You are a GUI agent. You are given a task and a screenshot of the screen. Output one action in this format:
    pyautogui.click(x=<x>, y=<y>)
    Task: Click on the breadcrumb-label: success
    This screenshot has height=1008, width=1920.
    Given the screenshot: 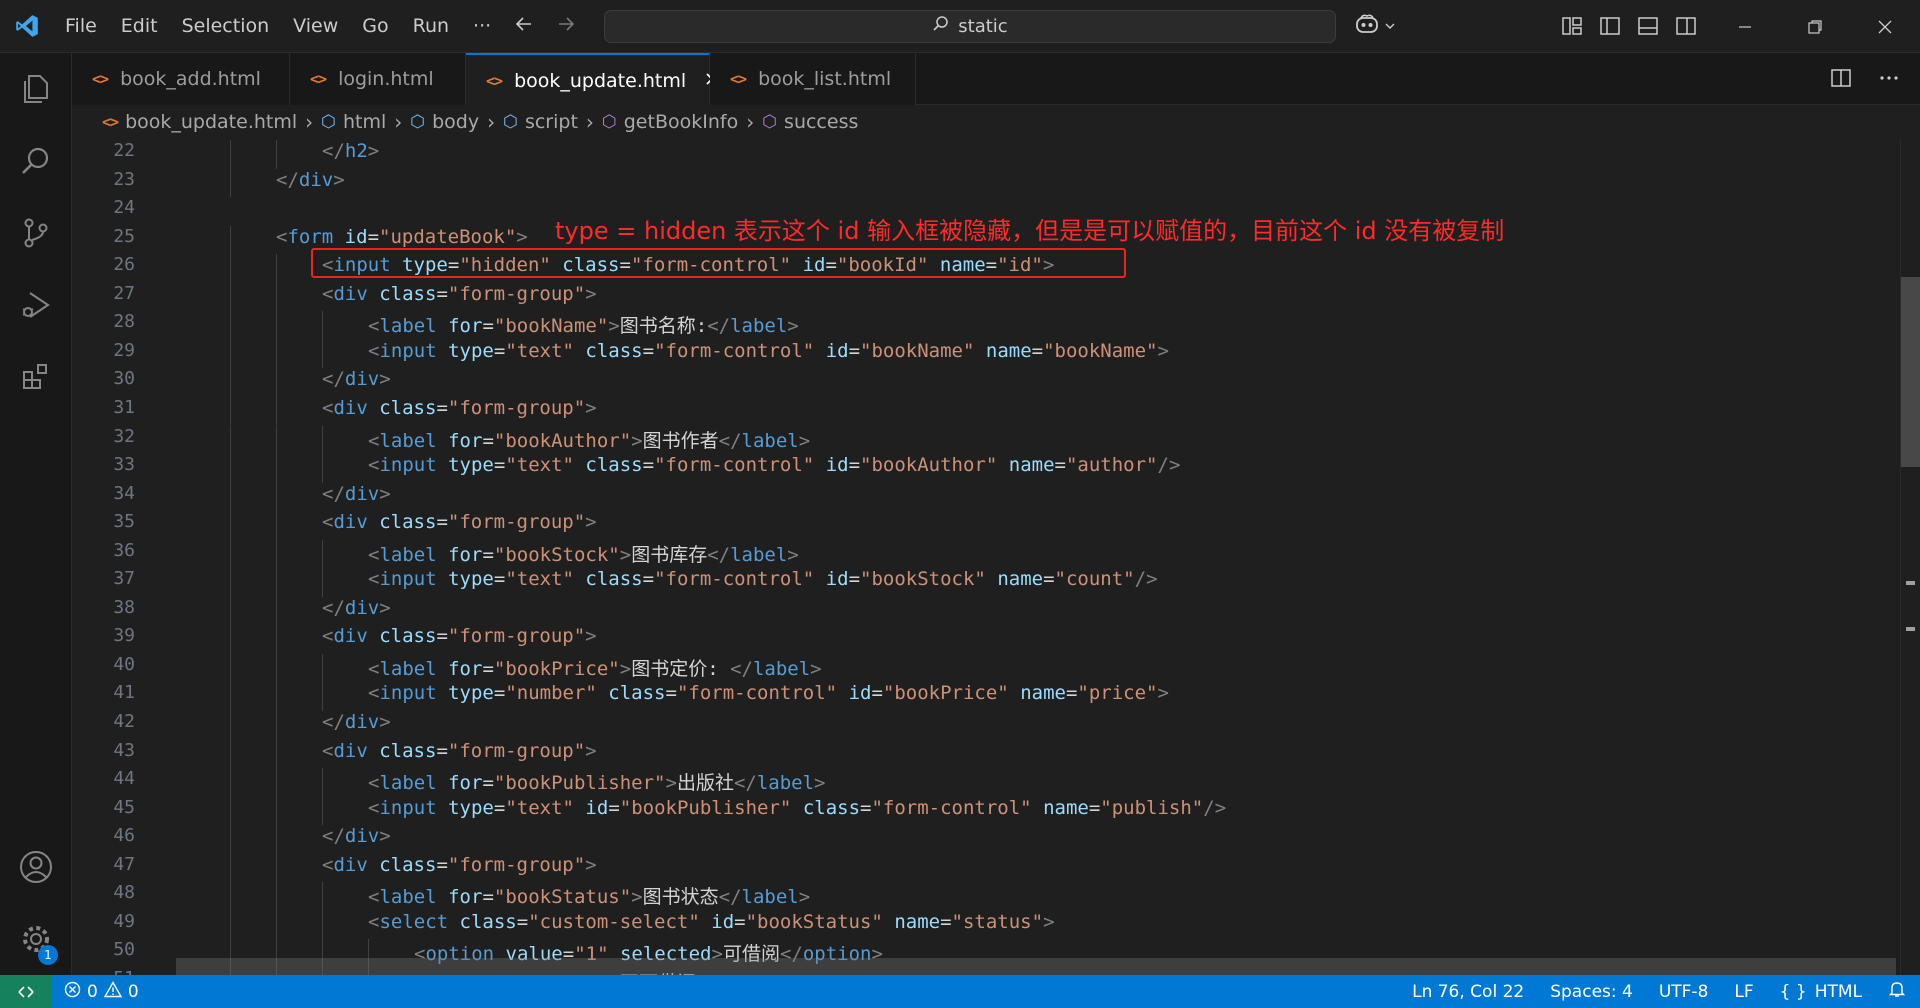 What is the action you would take?
    pyautogui.click(x=821, y=122)
    